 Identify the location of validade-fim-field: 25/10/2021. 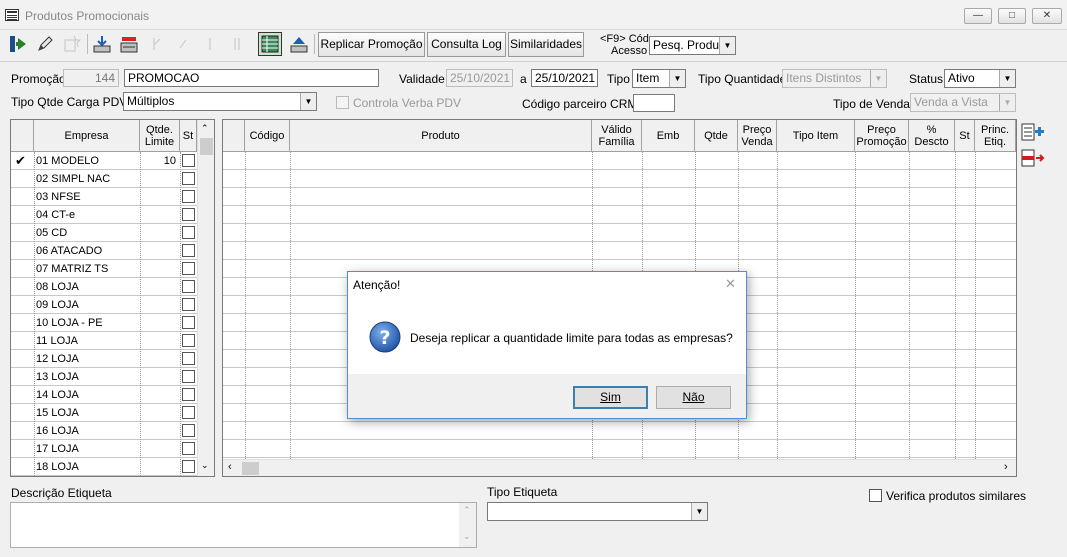
(564, 78).